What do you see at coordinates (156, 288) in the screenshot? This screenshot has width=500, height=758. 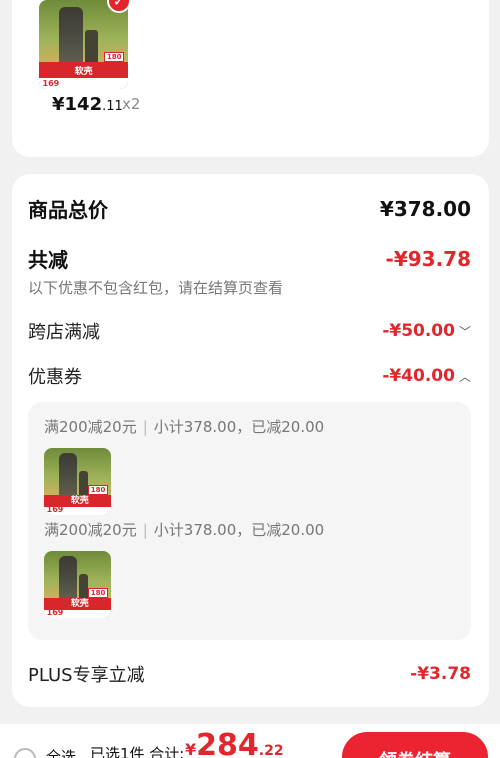 I see `discount-note: 以下优惠不包含红包，请在结算页查看` at bounding box center [156, 288].